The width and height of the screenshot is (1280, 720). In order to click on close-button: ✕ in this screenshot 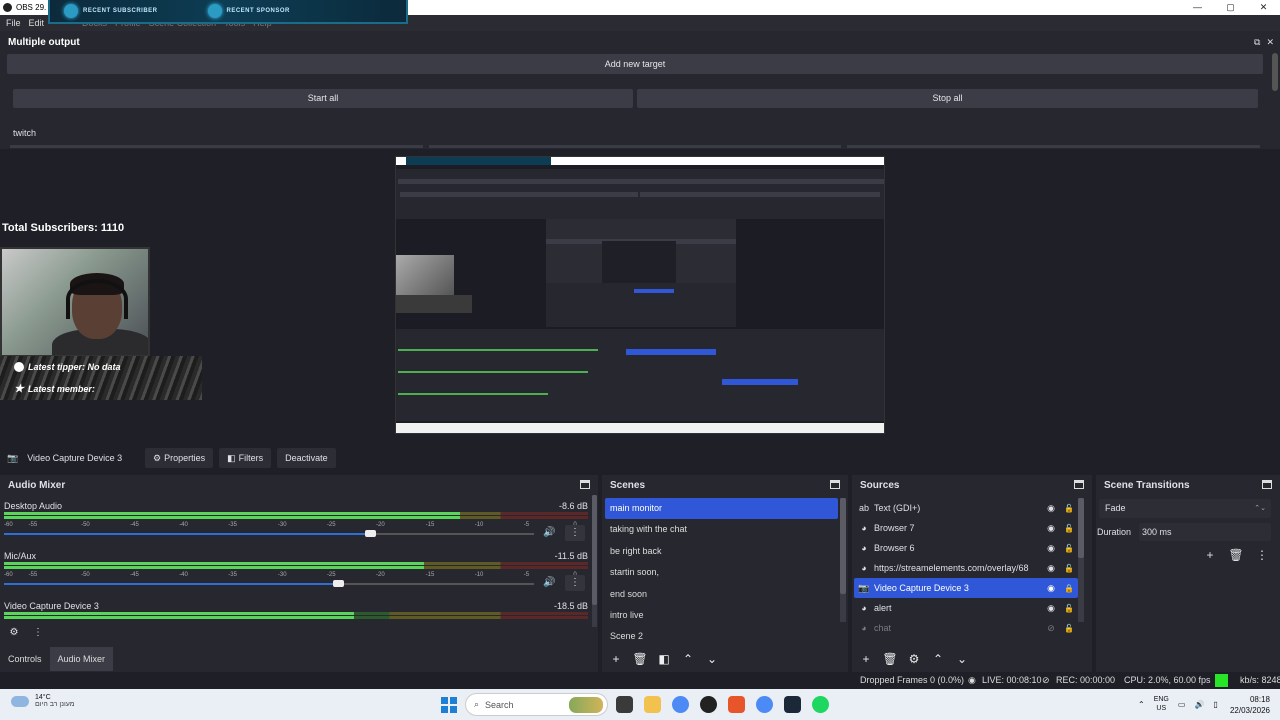, I will do `click(1263, 7)`.